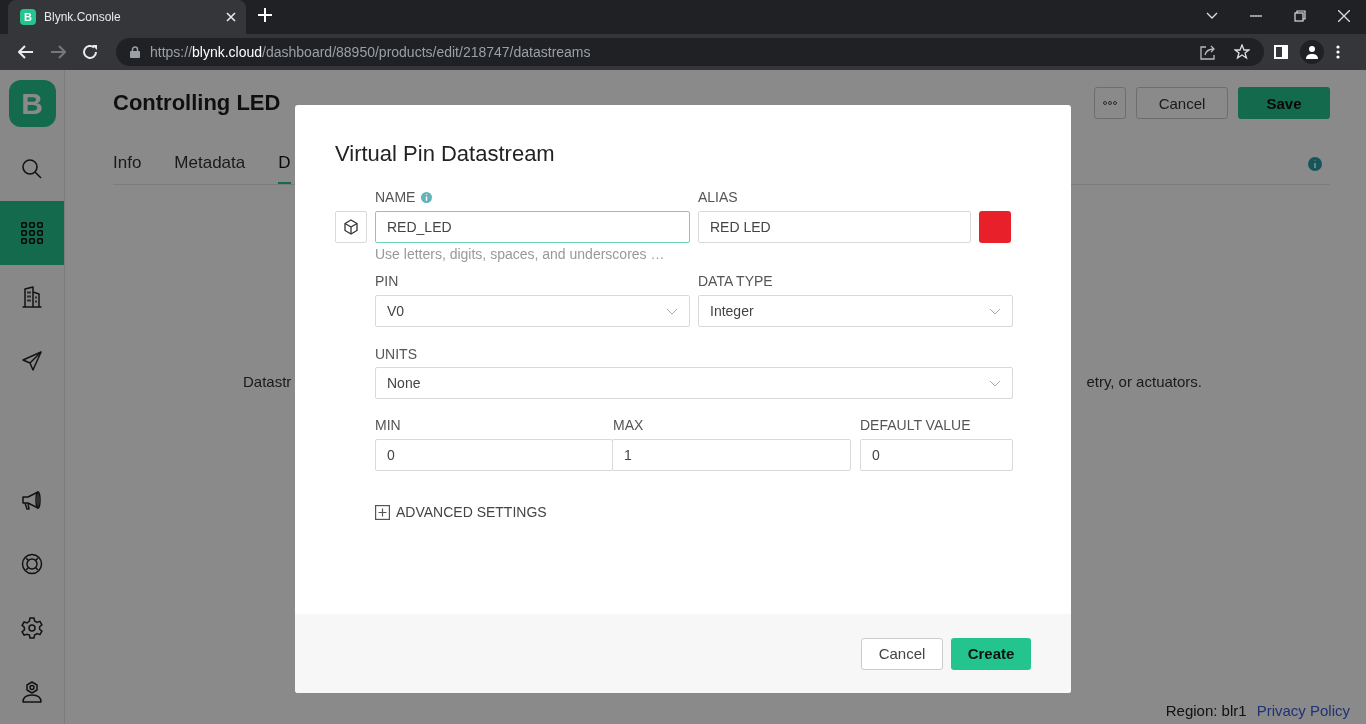 The height and width of the screenshot is (724, 1366). Describe the element at coordinates (267, 381) in the screenshot. I see `empty-state-text: Datastr` at that location.